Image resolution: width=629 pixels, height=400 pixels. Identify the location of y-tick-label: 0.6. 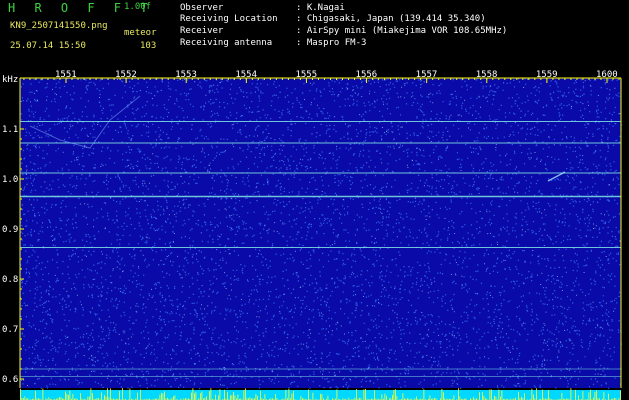
(10, 380).